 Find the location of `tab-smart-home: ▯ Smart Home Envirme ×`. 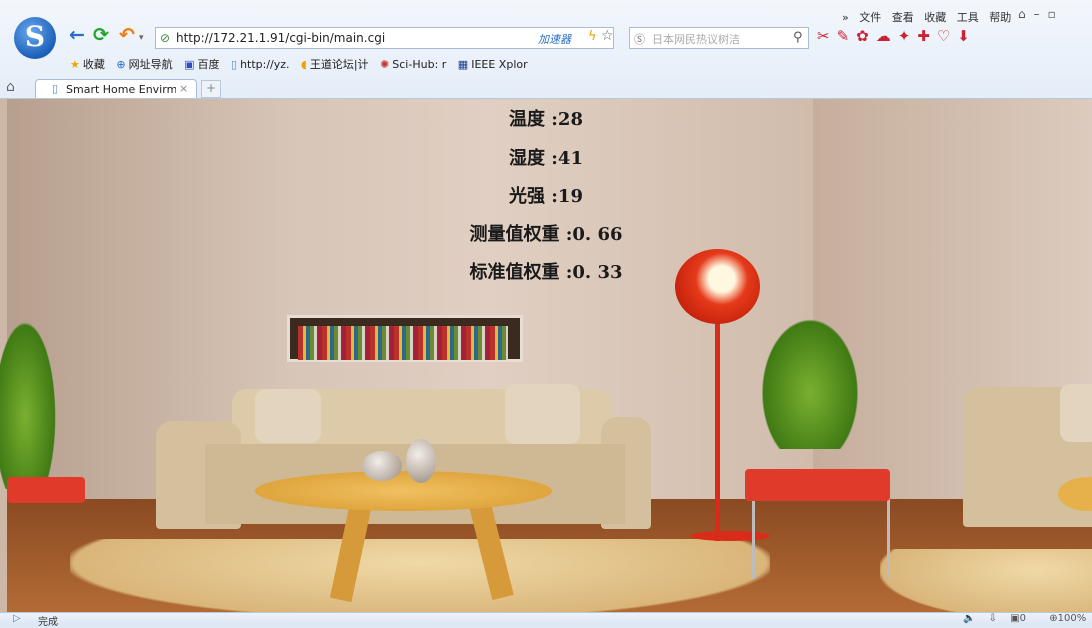

tab-smart-home: ▯ Smart Home Envirme × is located at coordinates (116, 88).